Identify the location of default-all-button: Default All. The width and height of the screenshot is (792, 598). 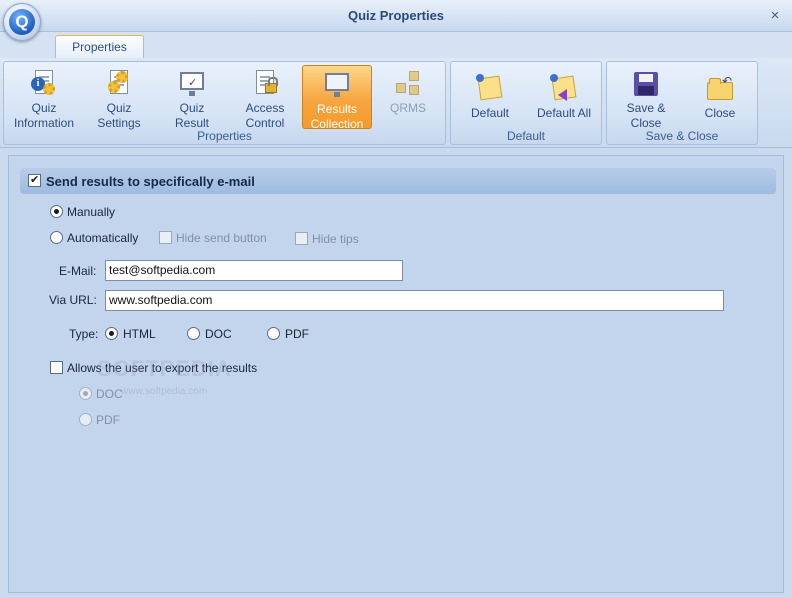
(564, 102).